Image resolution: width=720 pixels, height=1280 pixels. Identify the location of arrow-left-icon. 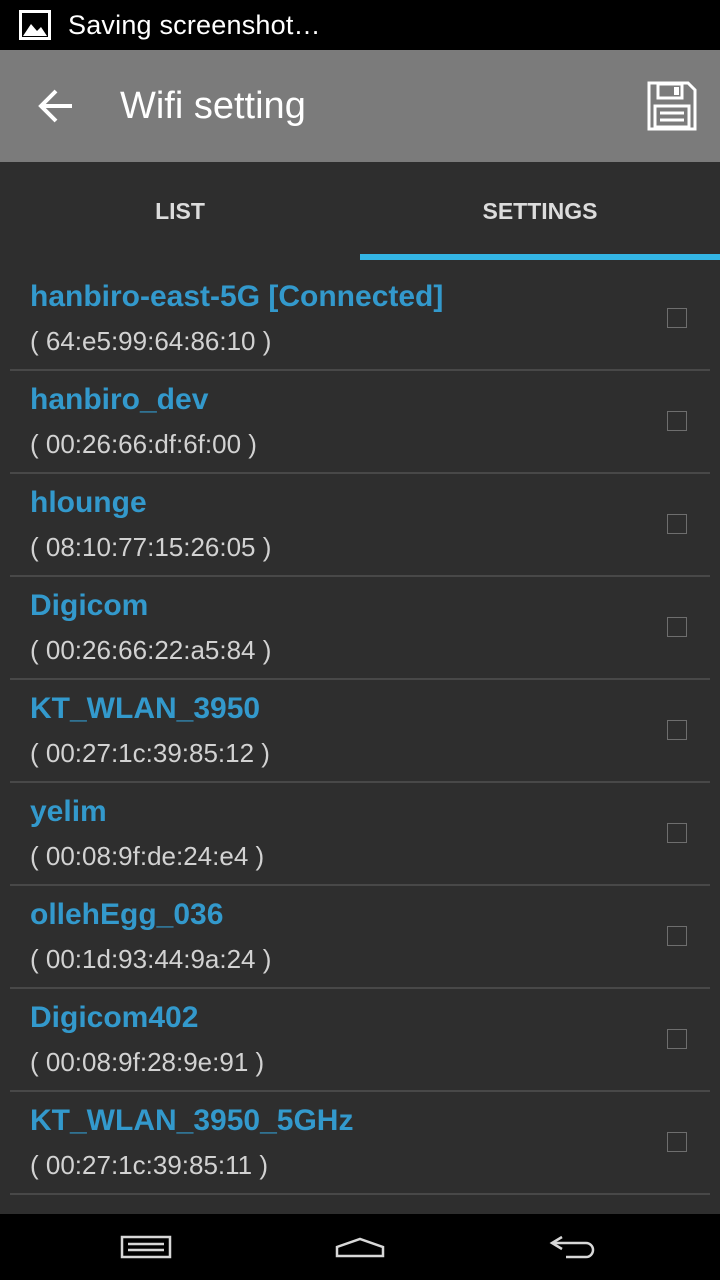
(55, 106).